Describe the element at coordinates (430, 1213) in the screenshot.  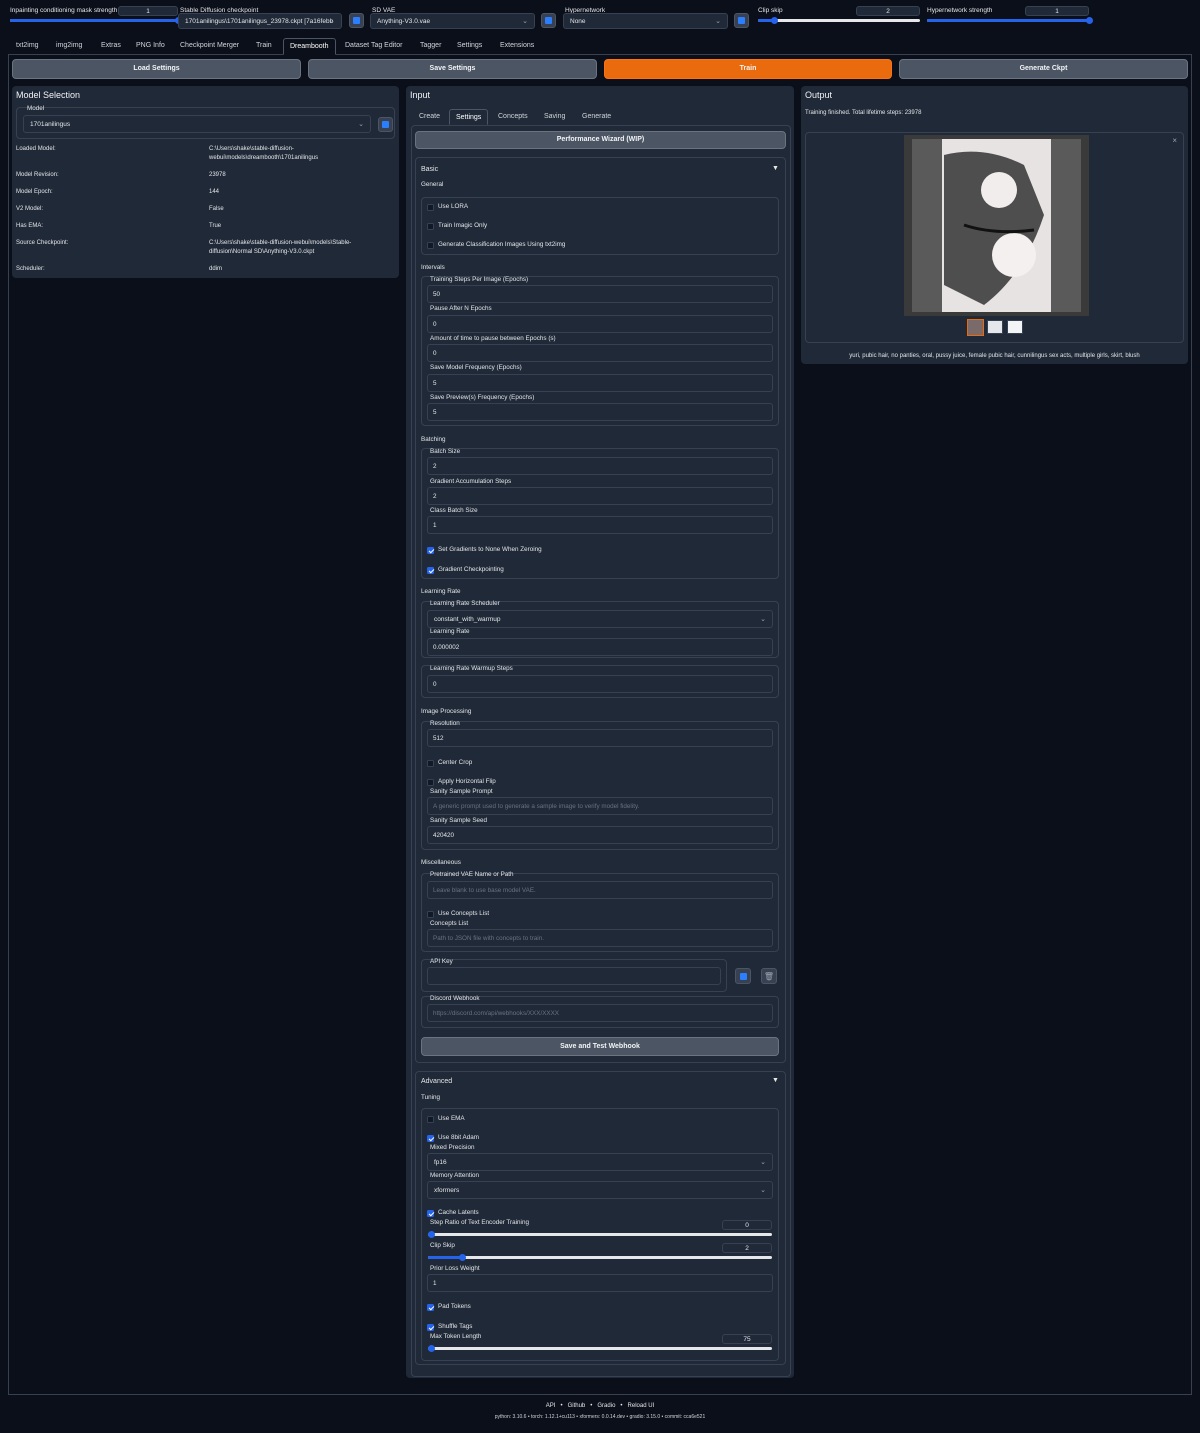
I see `checkbox-box` at that location.